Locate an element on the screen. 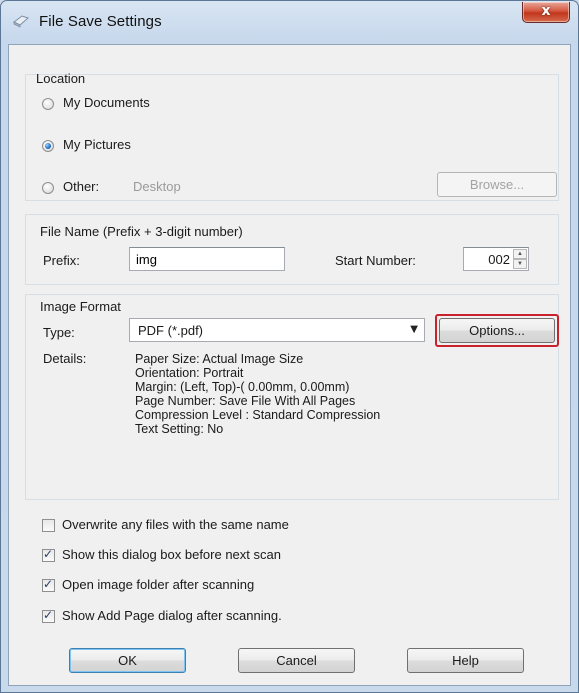 This screenshot has width=579, height=693. close-icon: x is located at coordinates (546, 11).